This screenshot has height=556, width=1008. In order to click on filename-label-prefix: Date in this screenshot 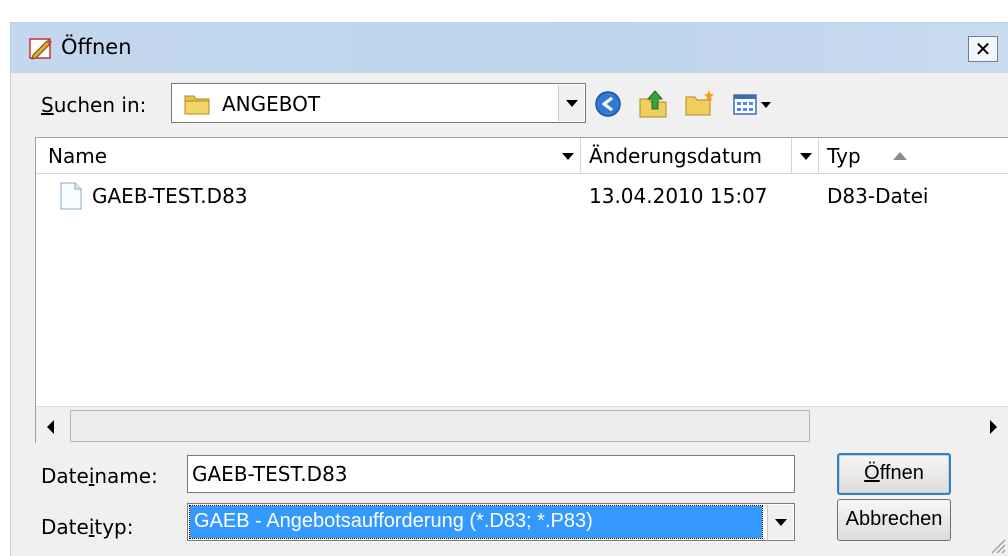, I will do `click(65, 476)`.